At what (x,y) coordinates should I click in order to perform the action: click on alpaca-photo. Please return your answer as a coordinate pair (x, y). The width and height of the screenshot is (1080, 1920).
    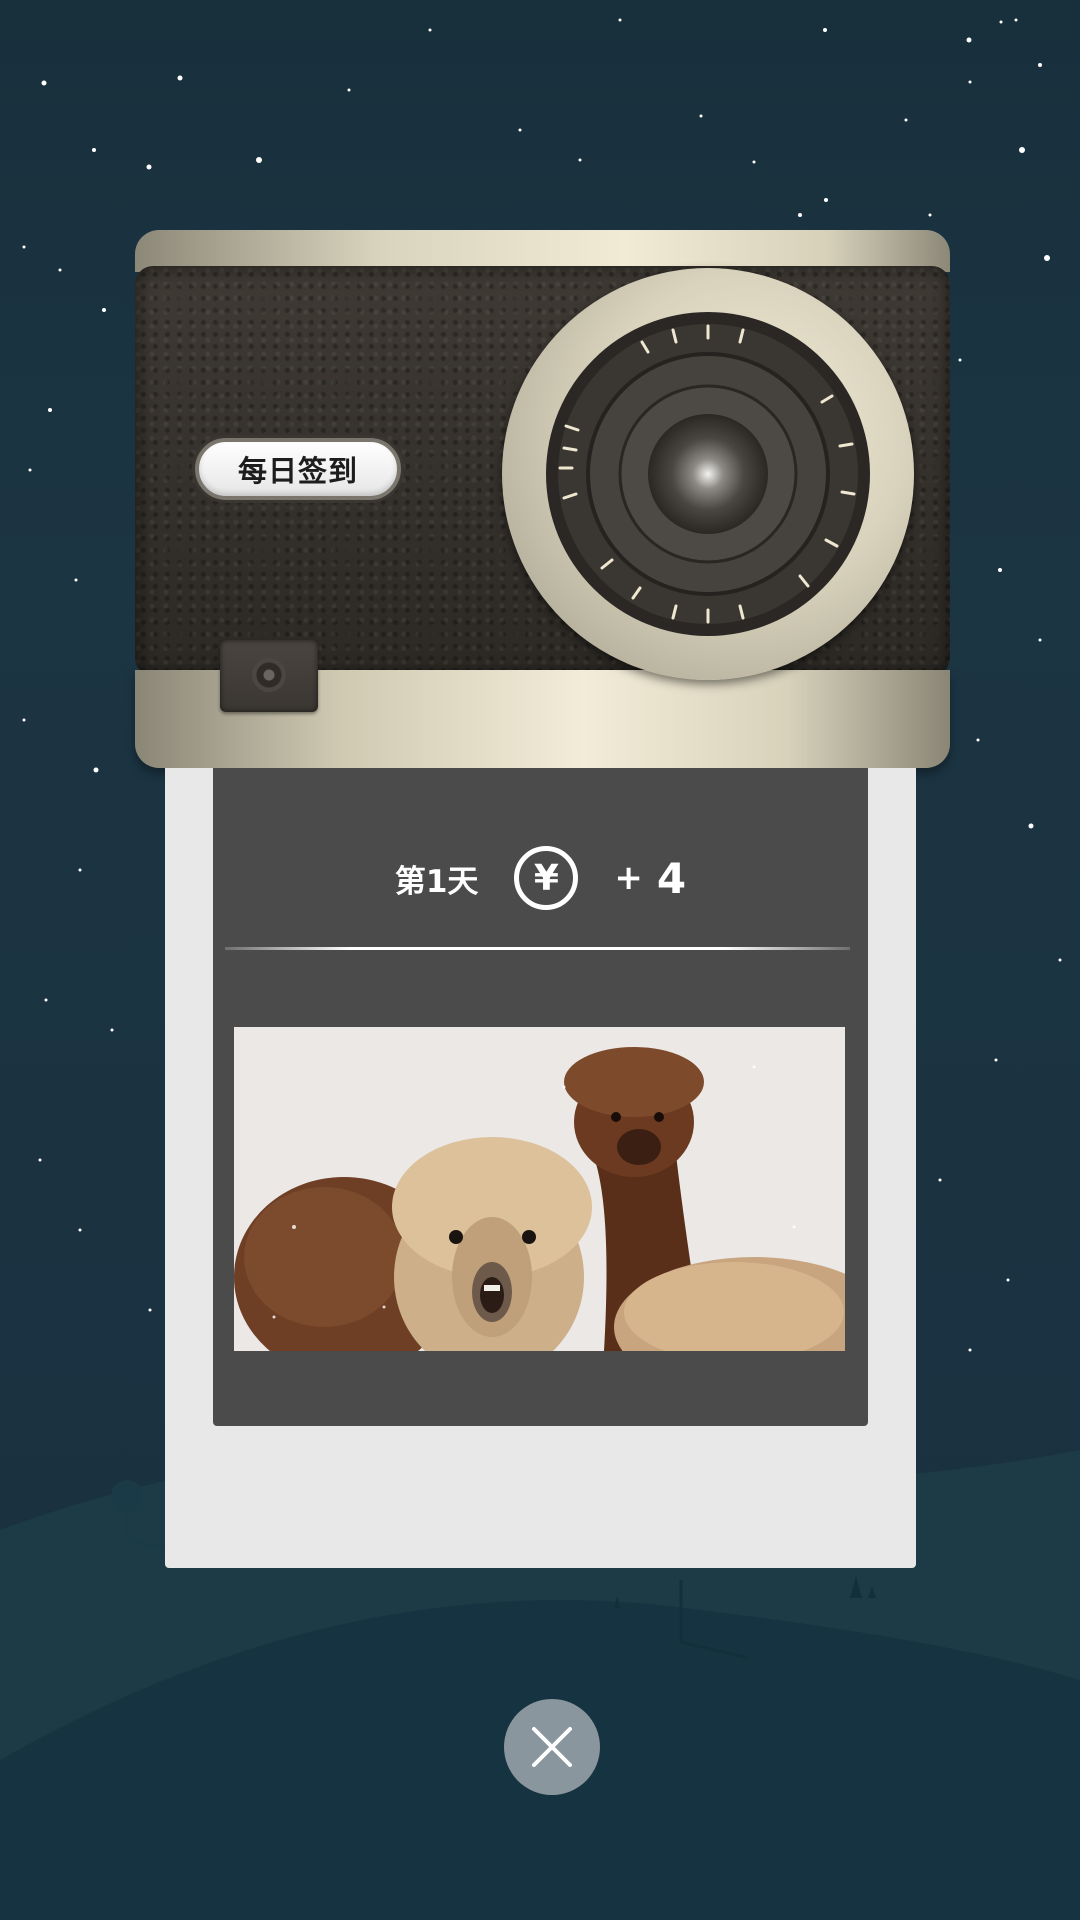
    Looking at the image, I should click on (539, 1189).